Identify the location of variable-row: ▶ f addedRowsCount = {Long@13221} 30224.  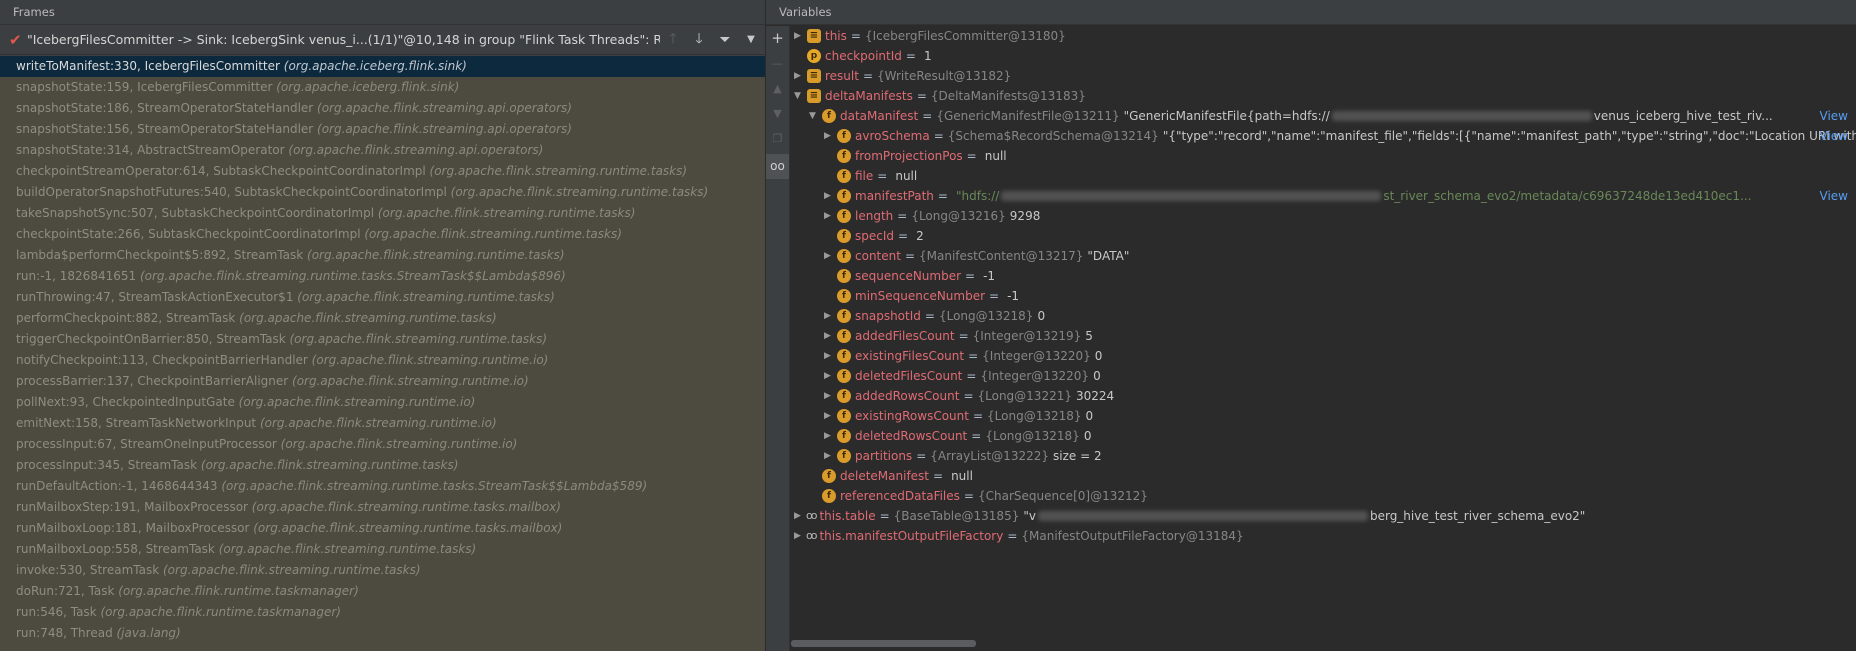
(1323, 396).